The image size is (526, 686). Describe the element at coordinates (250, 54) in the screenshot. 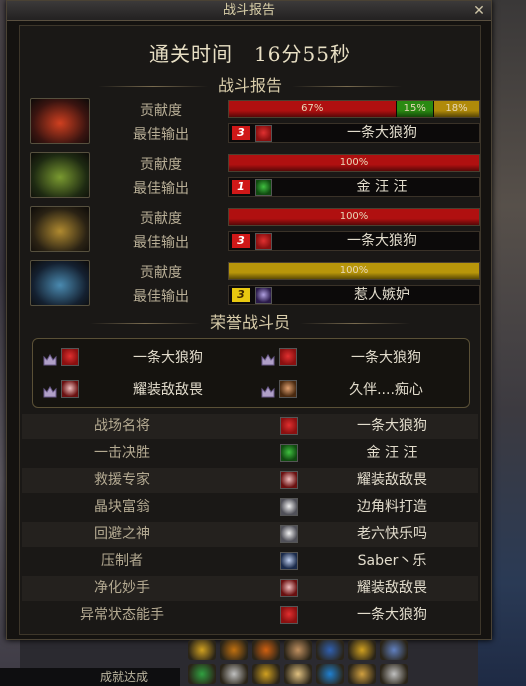

I see `clear-time: 通关时间 16分55秒` at that location.